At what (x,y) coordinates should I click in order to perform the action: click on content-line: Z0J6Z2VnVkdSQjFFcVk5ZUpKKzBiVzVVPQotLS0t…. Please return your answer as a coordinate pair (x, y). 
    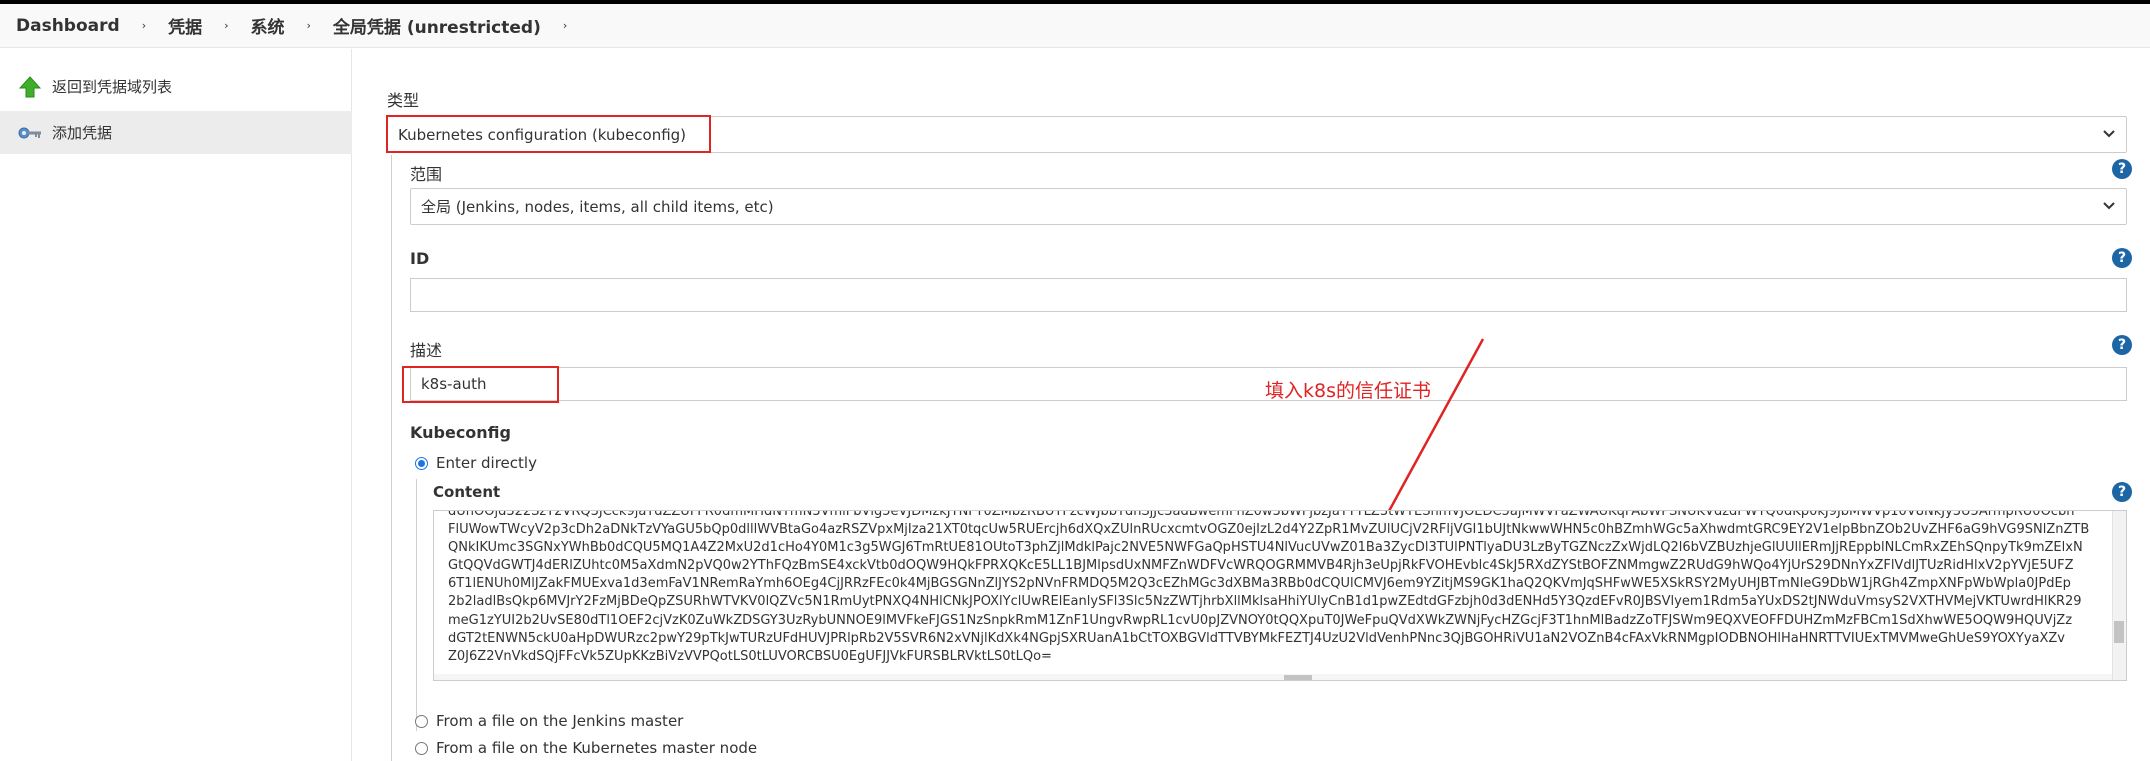
    Looking at the image, I should click on (750, 656).